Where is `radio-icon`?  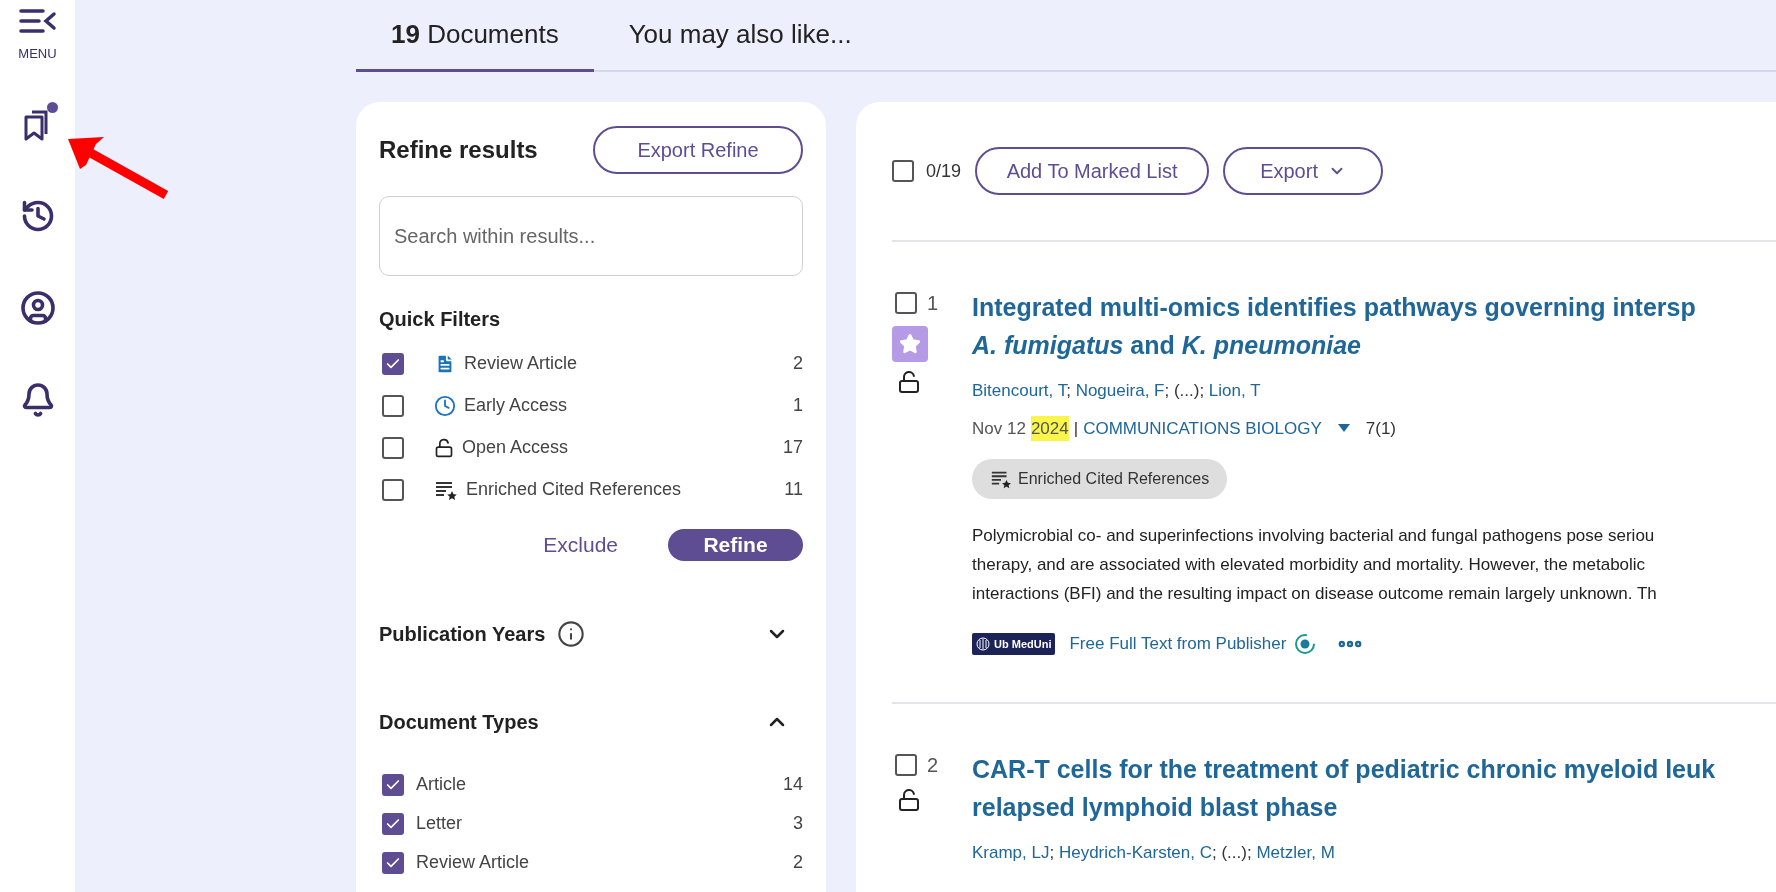
radio-icon is located at coordinates (1305, 644).